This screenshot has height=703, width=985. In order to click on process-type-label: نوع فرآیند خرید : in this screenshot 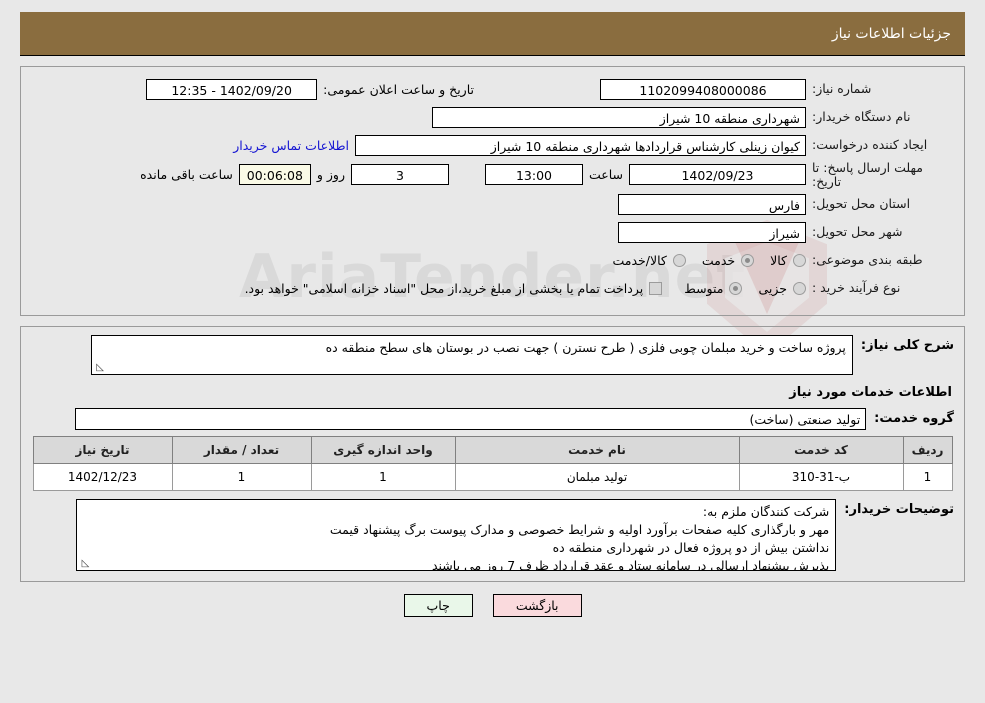, I will do `click(856, 288)`.